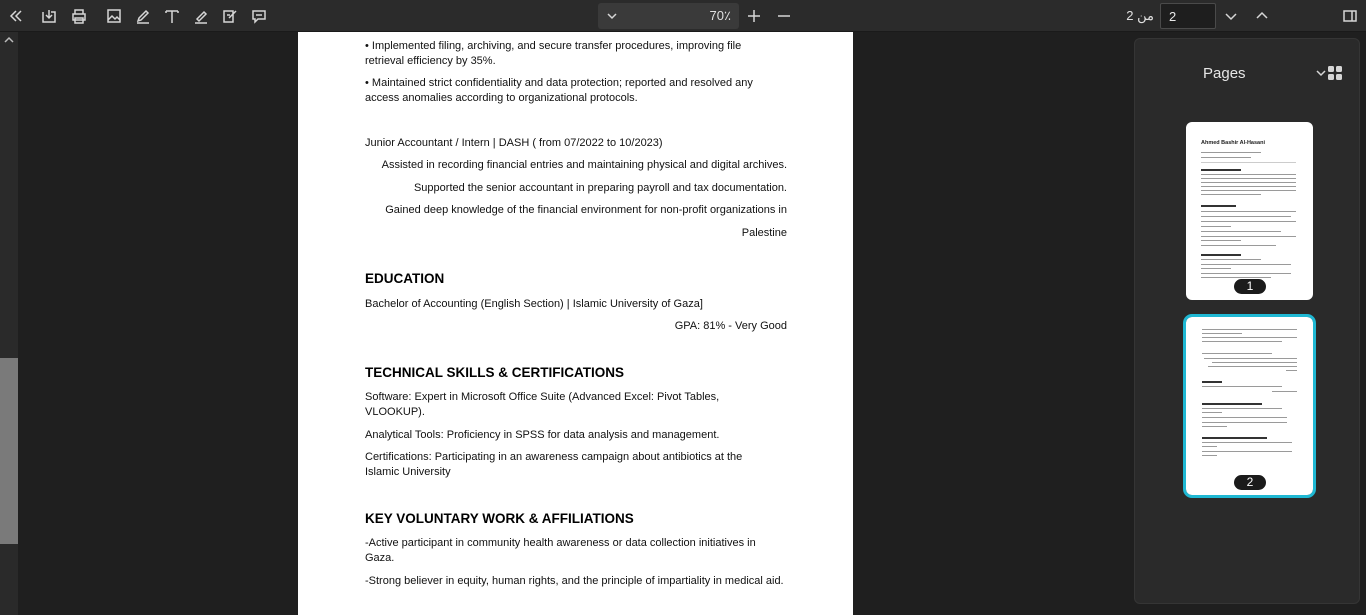  I want to click on job-line-4: Palestine, so click(764, 233).